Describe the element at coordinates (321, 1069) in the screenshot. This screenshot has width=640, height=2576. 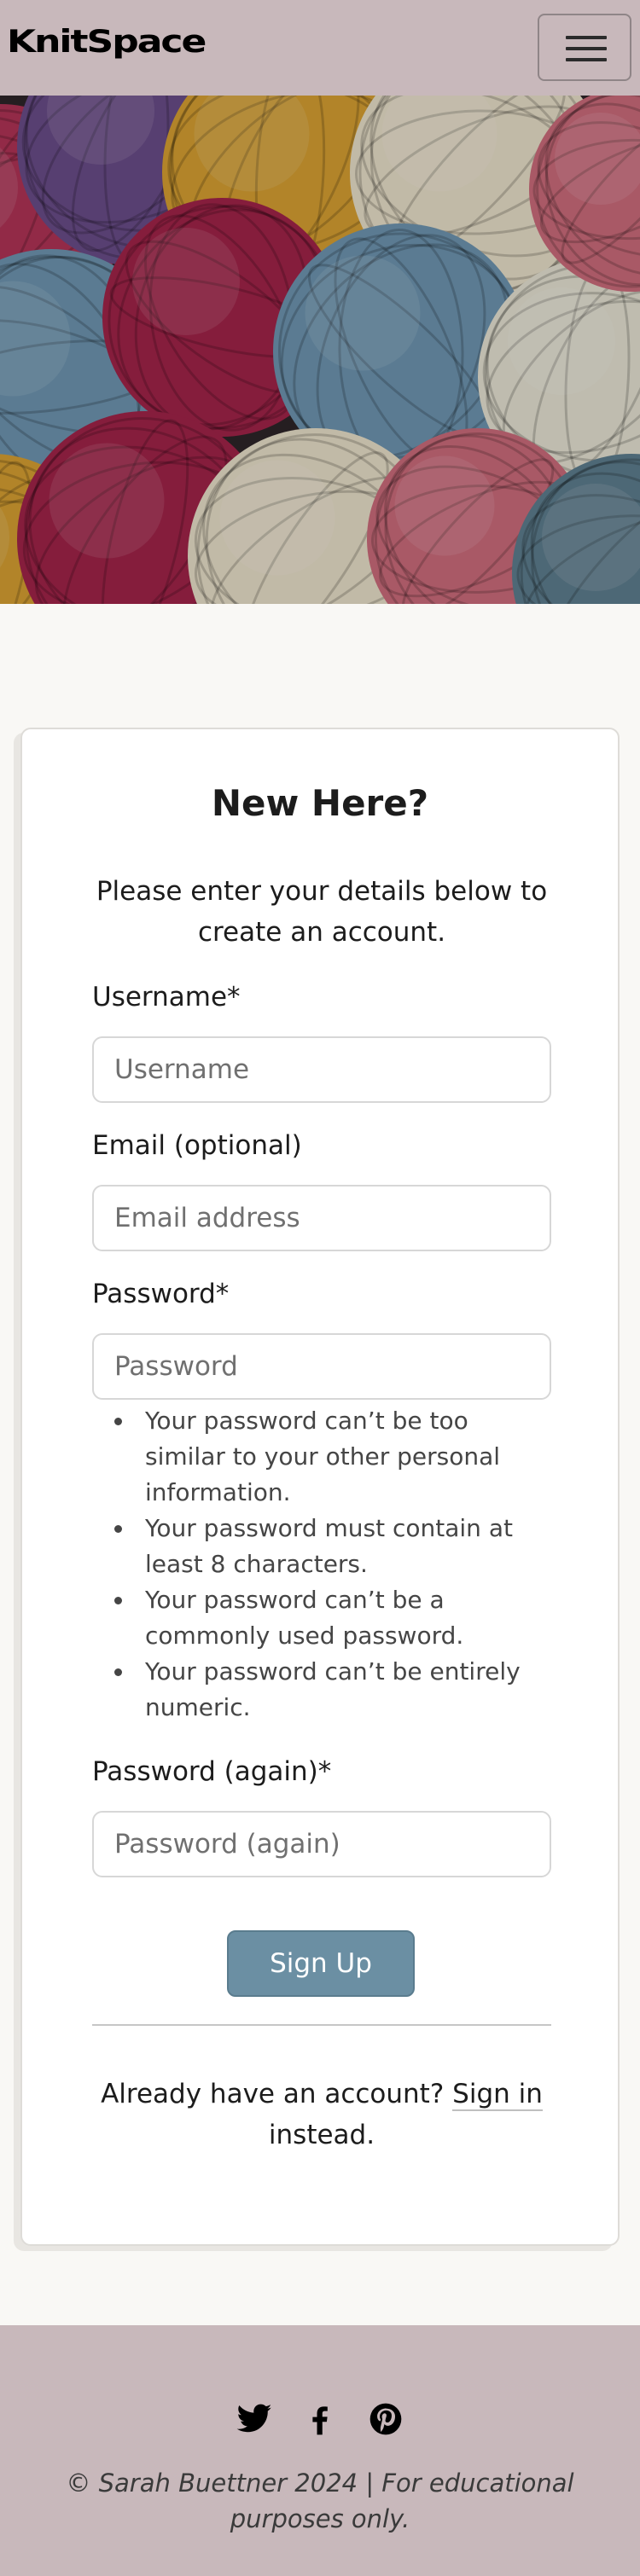
I see `username-input` at that location.